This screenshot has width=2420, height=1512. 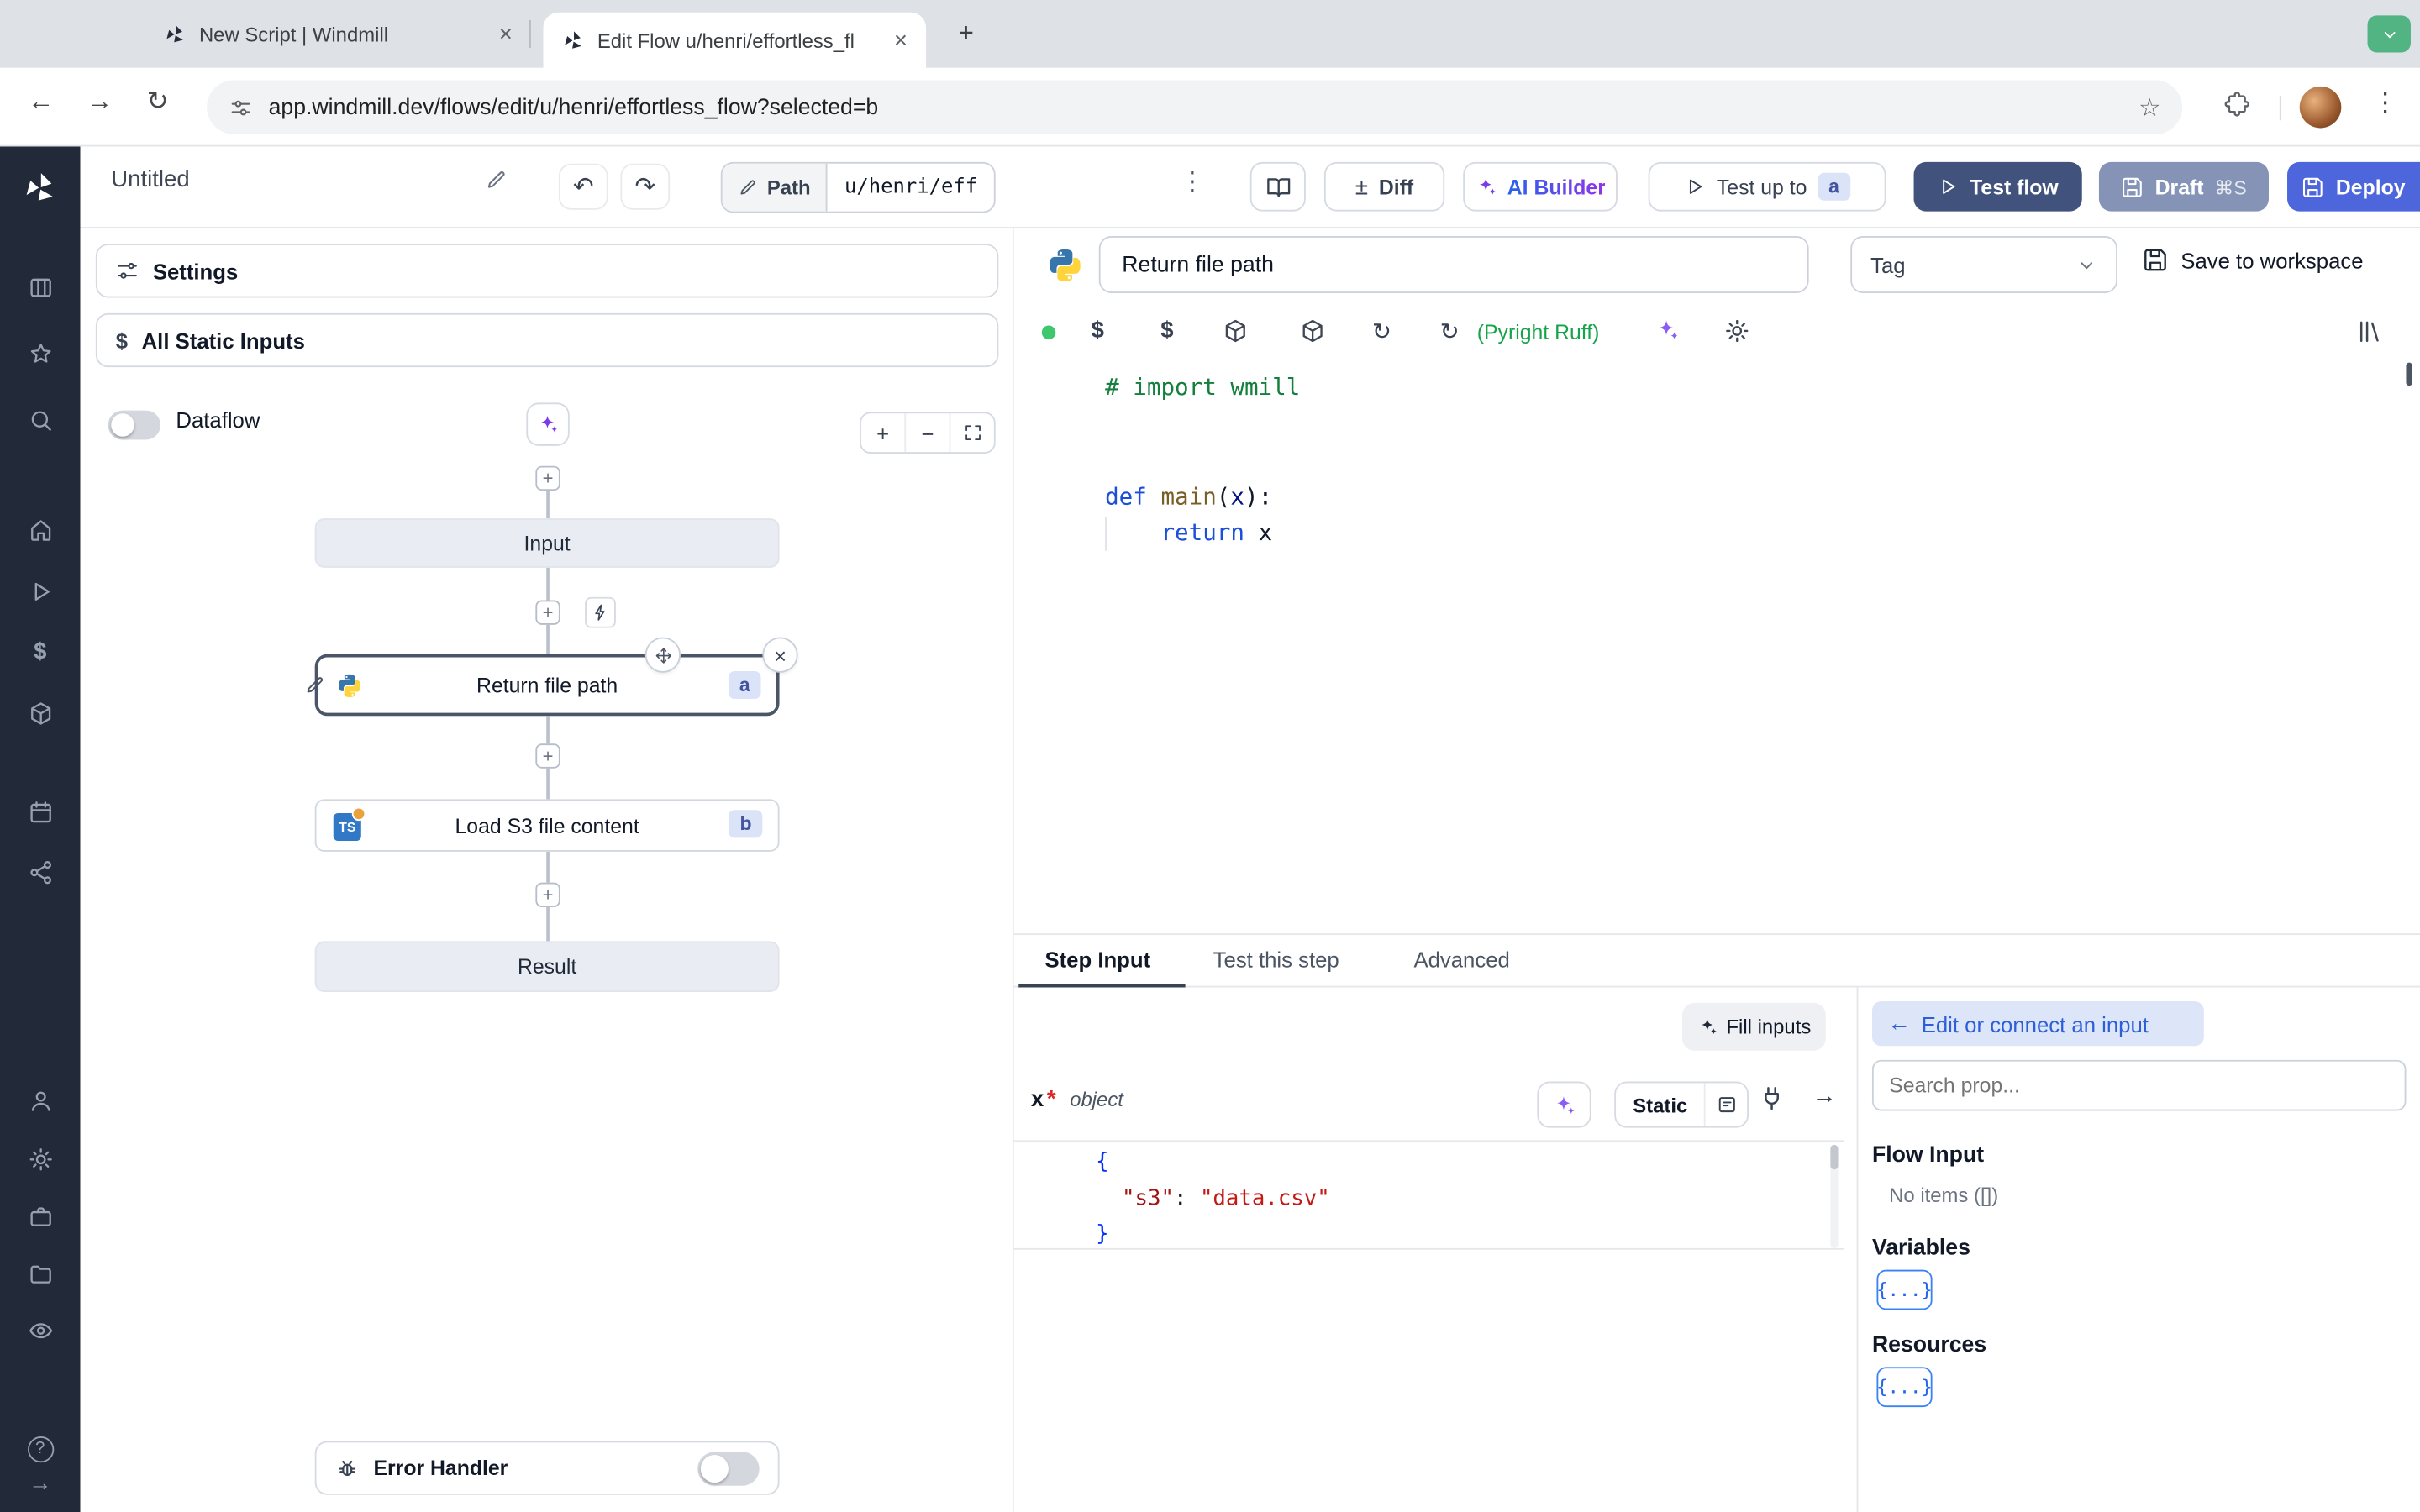 What do you see at coordinates (40, 872) in the screenshot?
I see `sidebar-item-workers` at bounding box center [40, 872].